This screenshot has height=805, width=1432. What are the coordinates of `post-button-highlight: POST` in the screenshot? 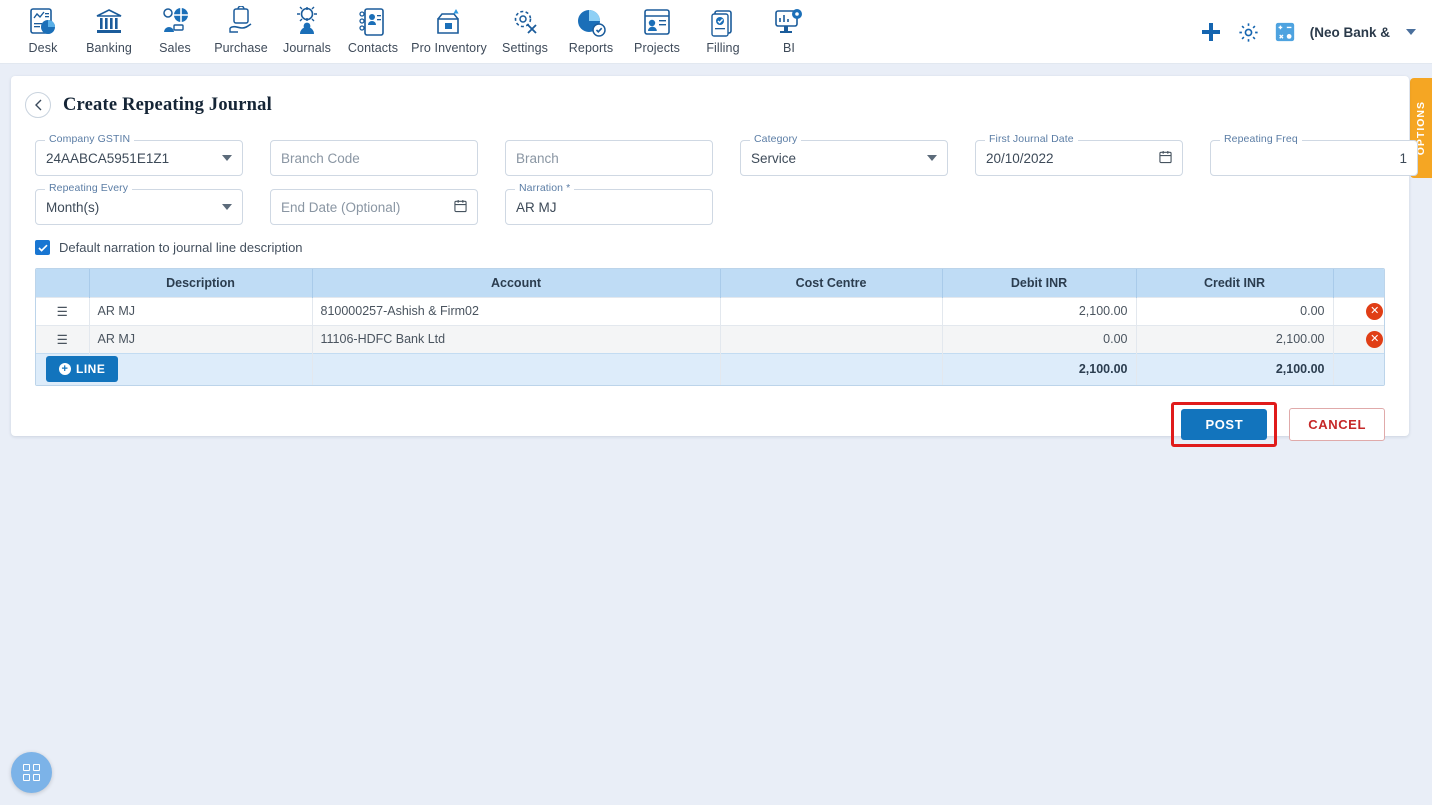 It's located at (1224, 424).